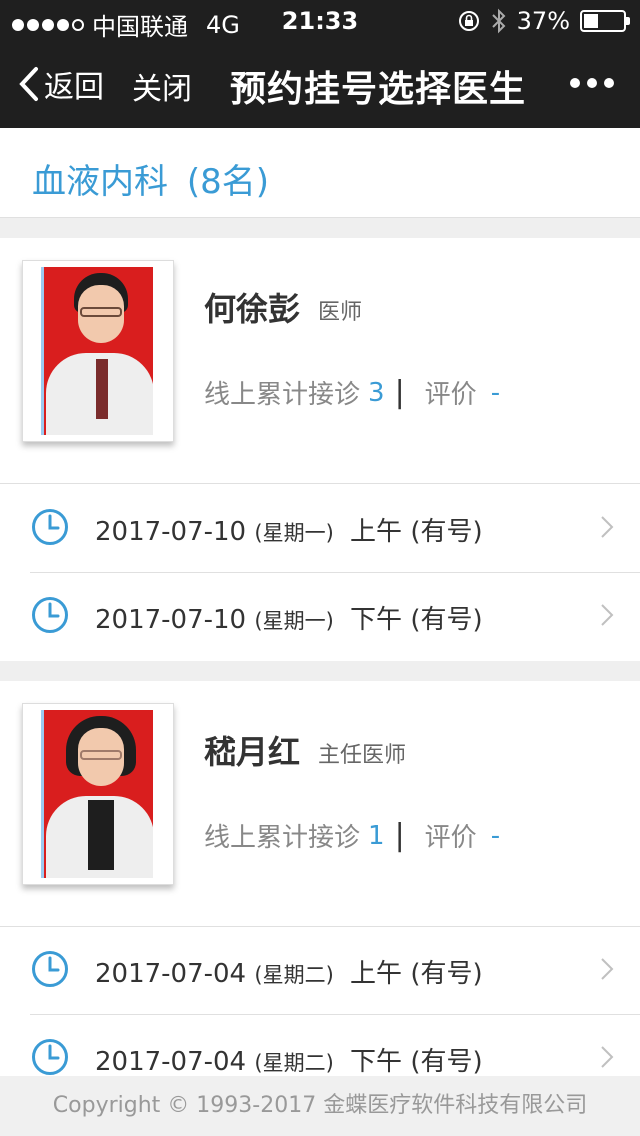 Image resolution: width=640 pixels, height=1136 pixels. I want to click on chevron-left-icon, so click(28, 84).